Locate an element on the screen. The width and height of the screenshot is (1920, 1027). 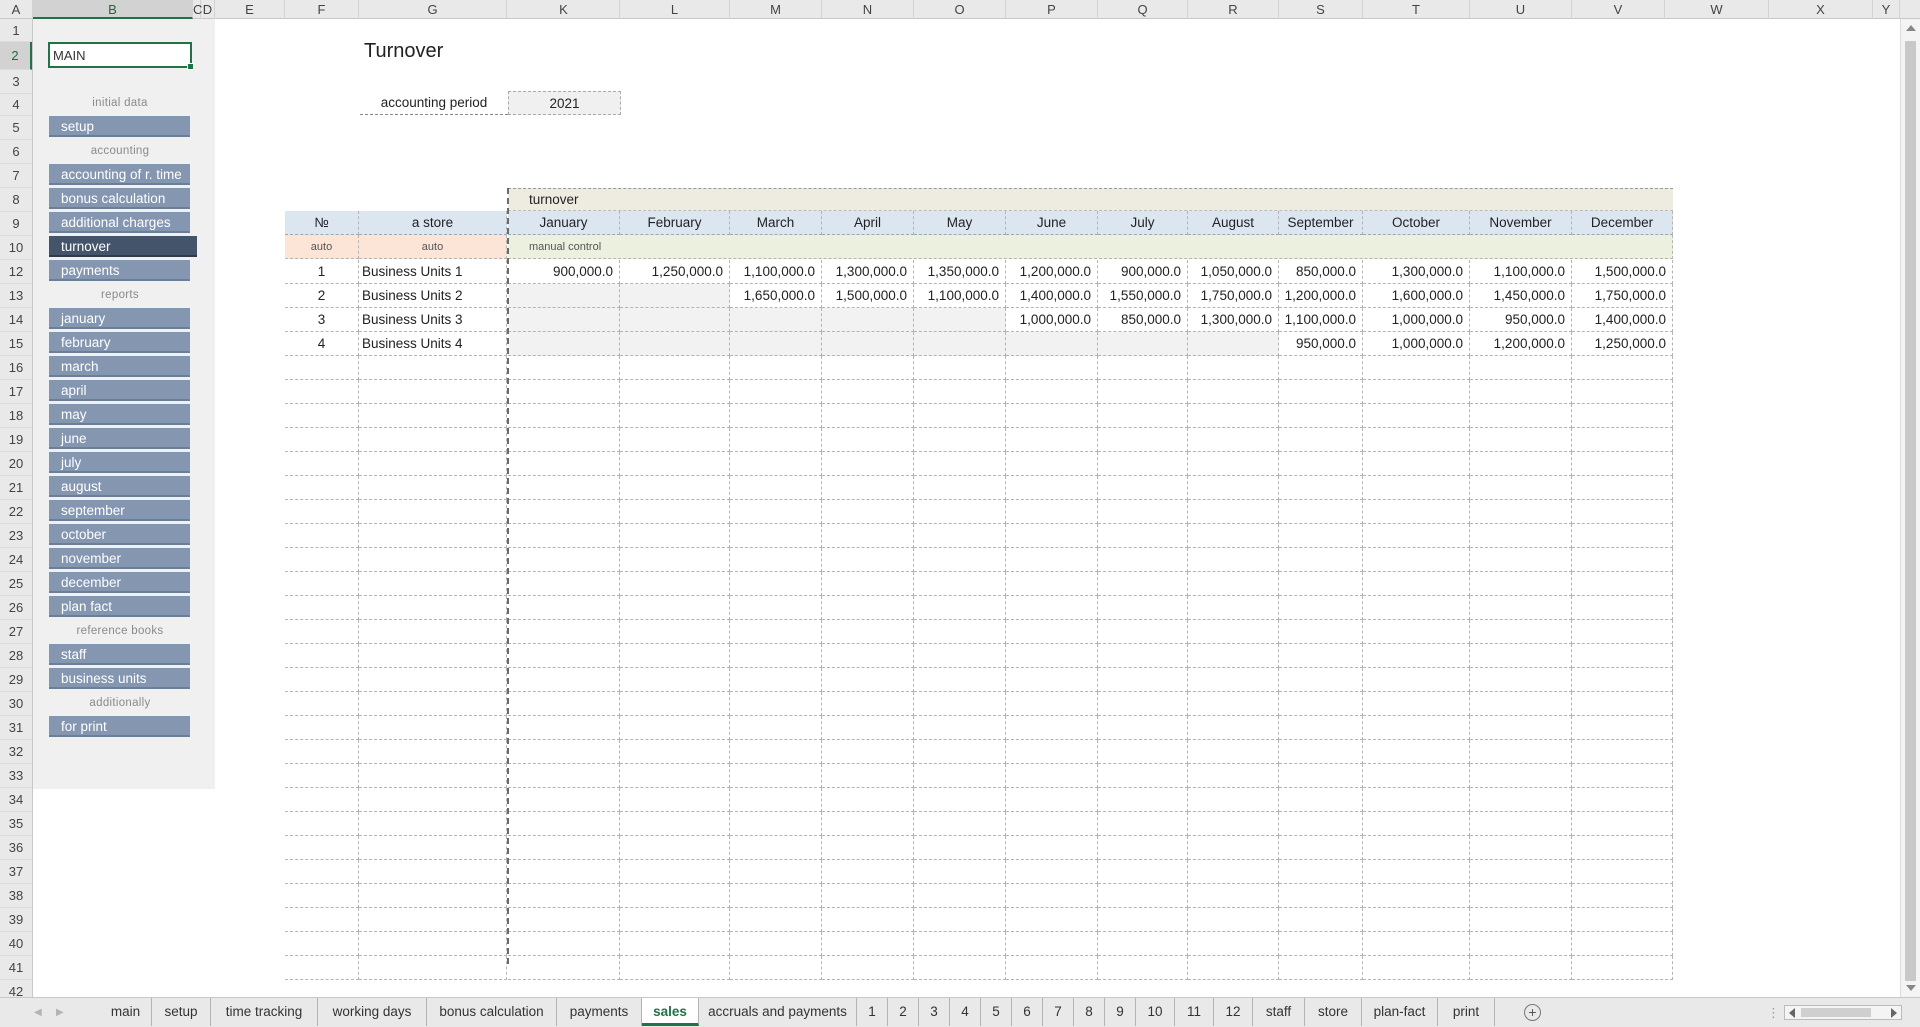
turnover-value-cell: 1,550,000.0 is located at coordinates (1143, 296).